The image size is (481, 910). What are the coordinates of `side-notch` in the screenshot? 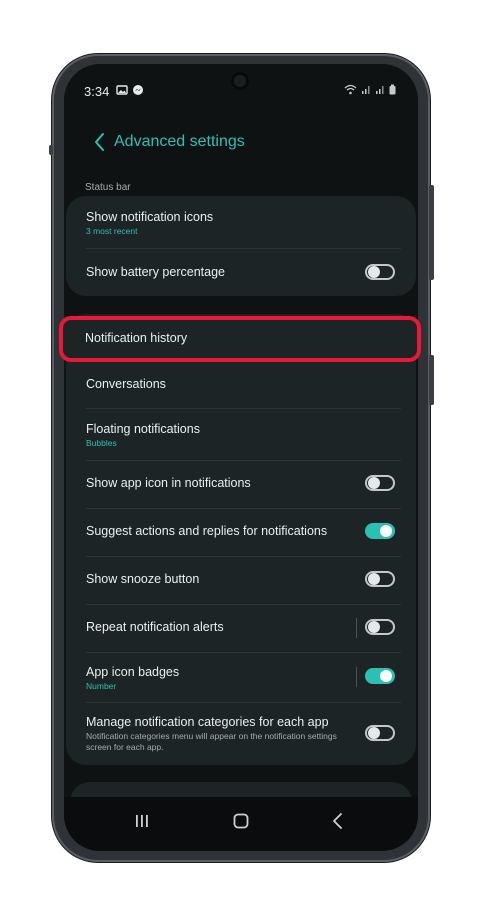 It's located at (51, 150).